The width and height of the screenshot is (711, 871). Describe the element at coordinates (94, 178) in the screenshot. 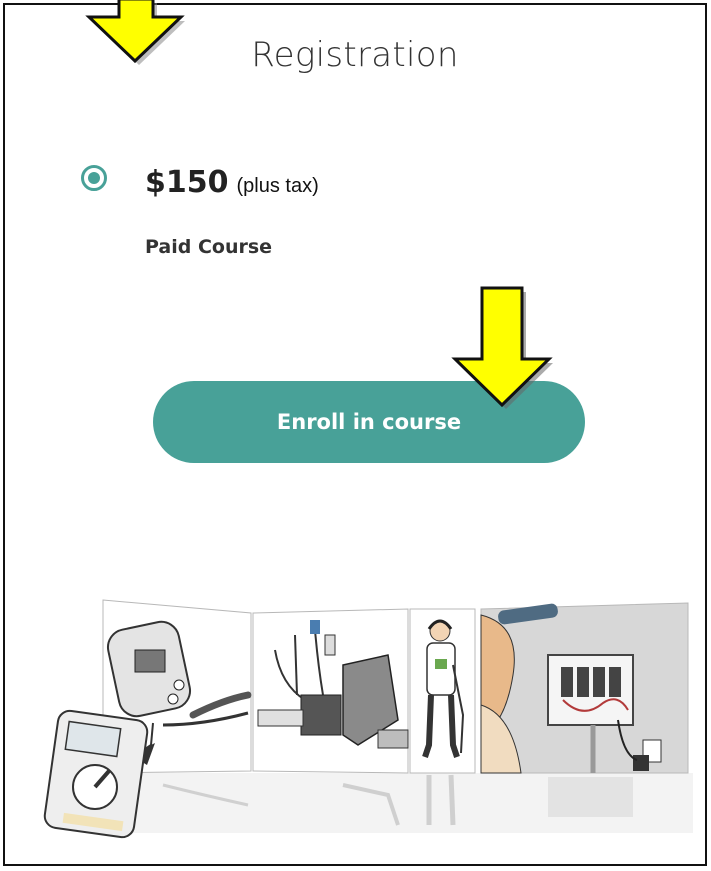

I see `price-option-radio` at that location.